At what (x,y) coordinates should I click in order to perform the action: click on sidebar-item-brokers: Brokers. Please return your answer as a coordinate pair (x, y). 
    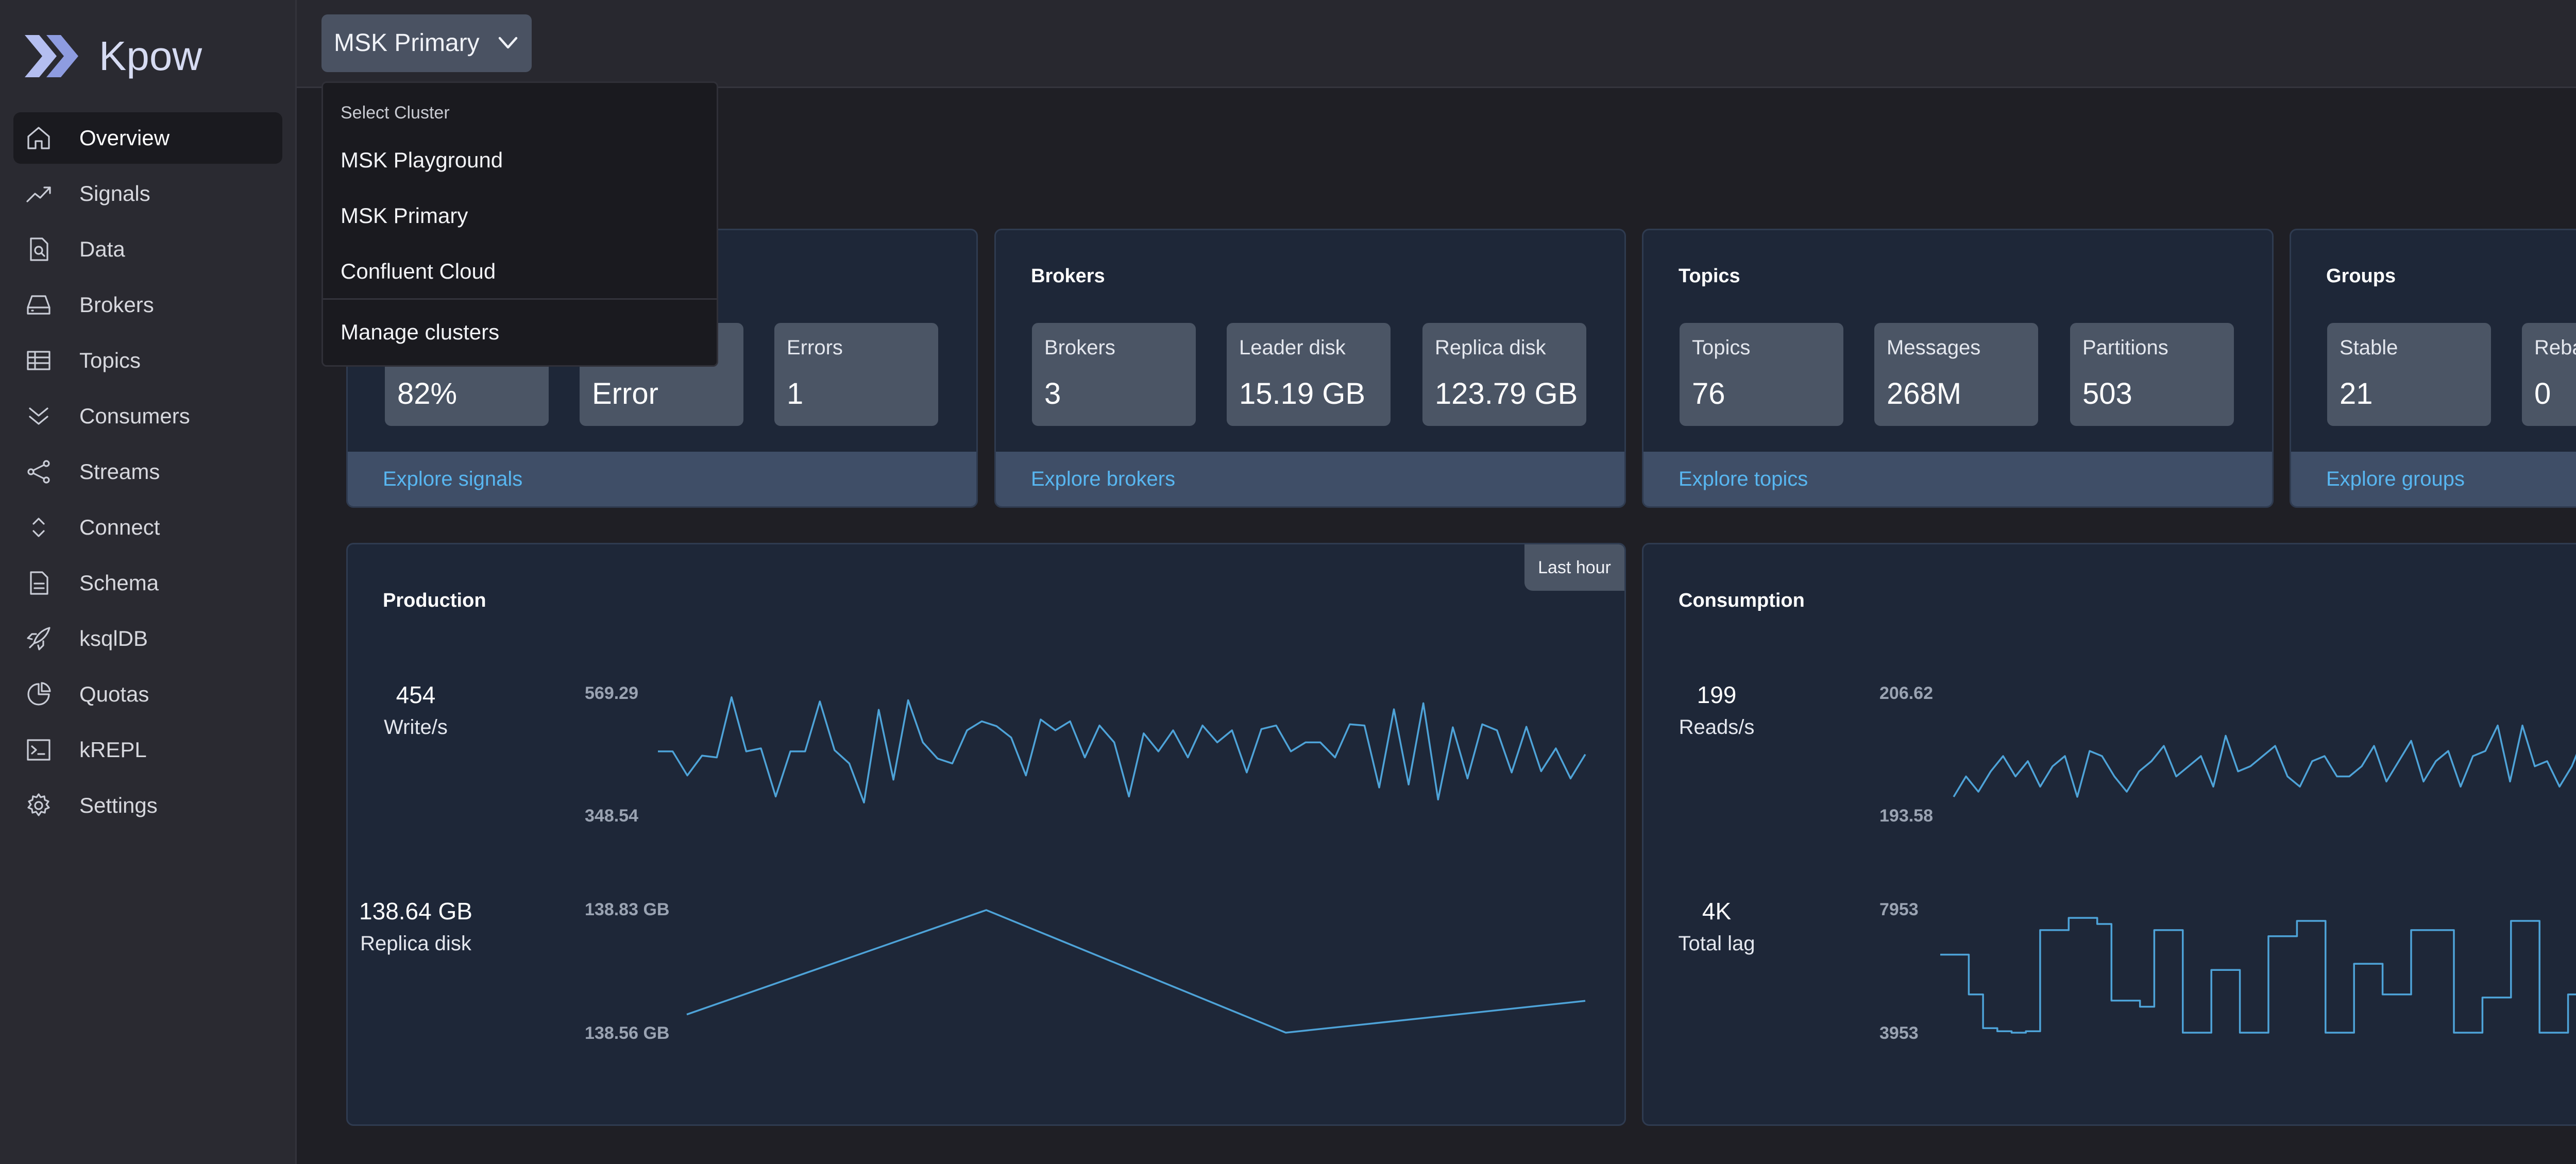
    Looking at the image, I should click on (148, 305).